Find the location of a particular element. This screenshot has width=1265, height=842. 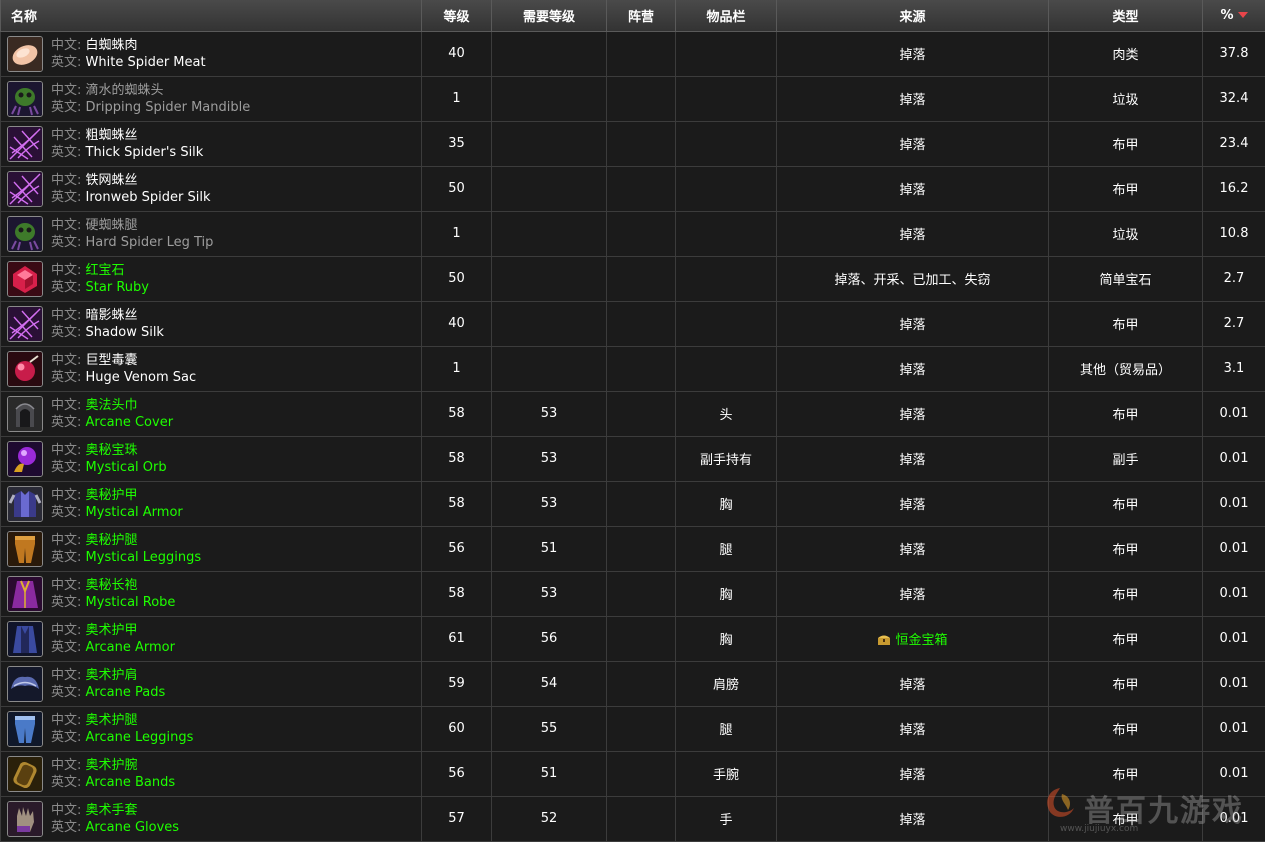

table-row: 中文: 奥法头巾英文: Arcane Cover5853头掉落布甲0.01 is located at coordinates (633, 413).